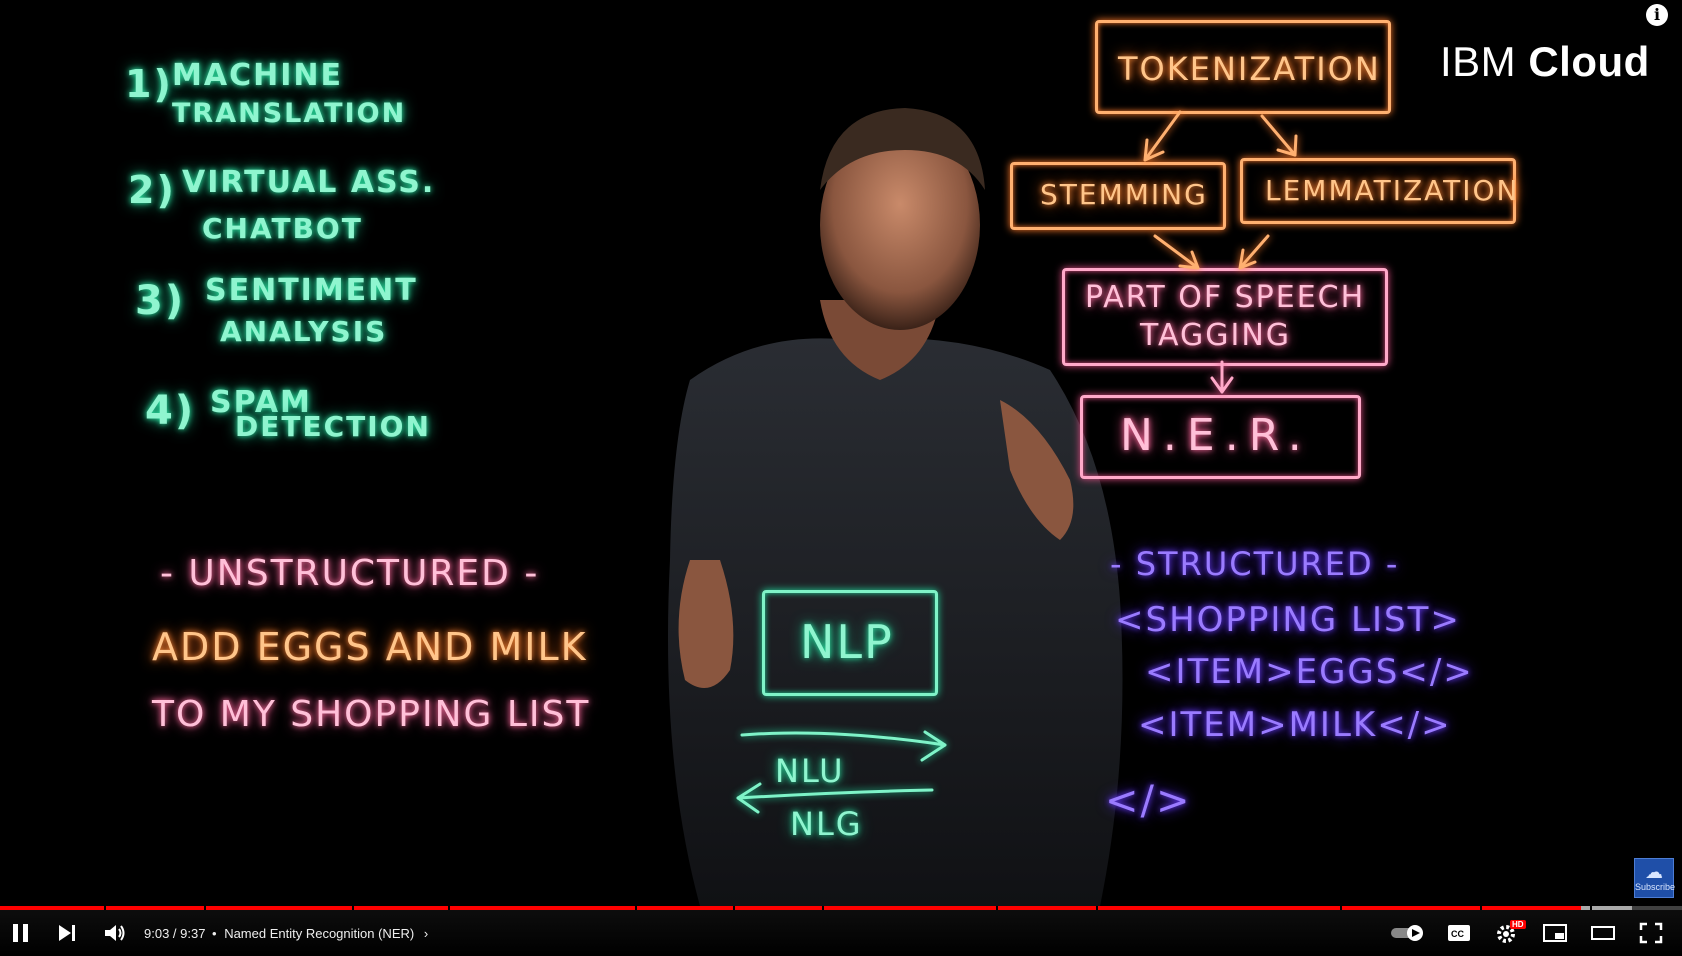 Image resolution: width=1682 pixels, height=956 pixels. What do you see at coordinates (826, 824) in the screenshot?
I see `nlg-label: NLG` at bounding box center [826, 824].